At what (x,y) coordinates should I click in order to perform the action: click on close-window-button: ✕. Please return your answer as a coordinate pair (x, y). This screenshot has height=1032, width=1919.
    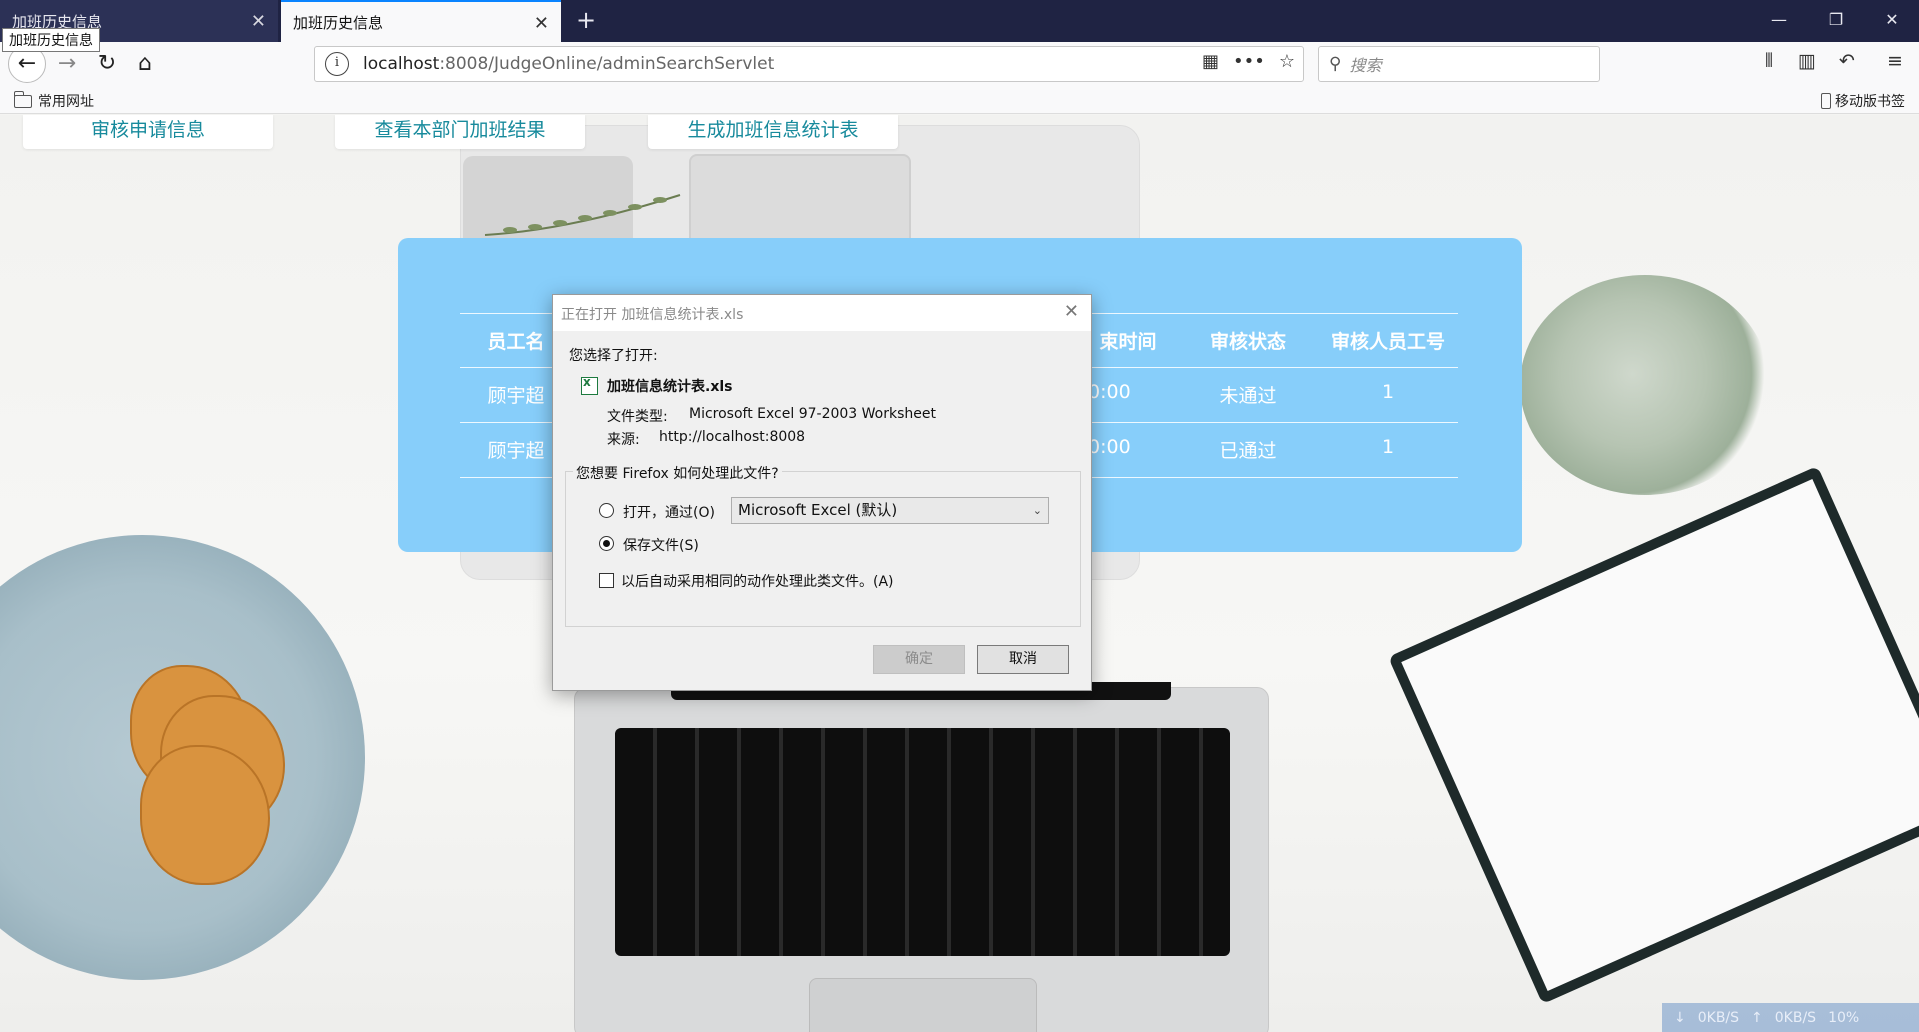
    Looking at the image, I should click on (1890, 21).